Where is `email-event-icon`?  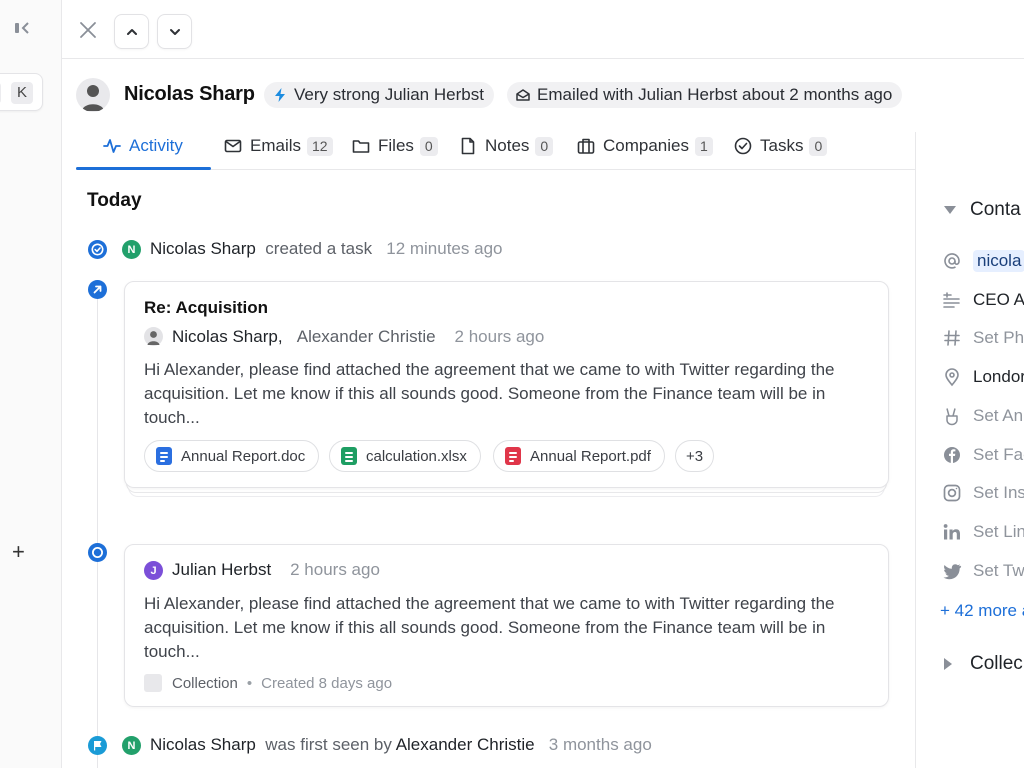 email-event-icon is located at coordinates (97, 289).